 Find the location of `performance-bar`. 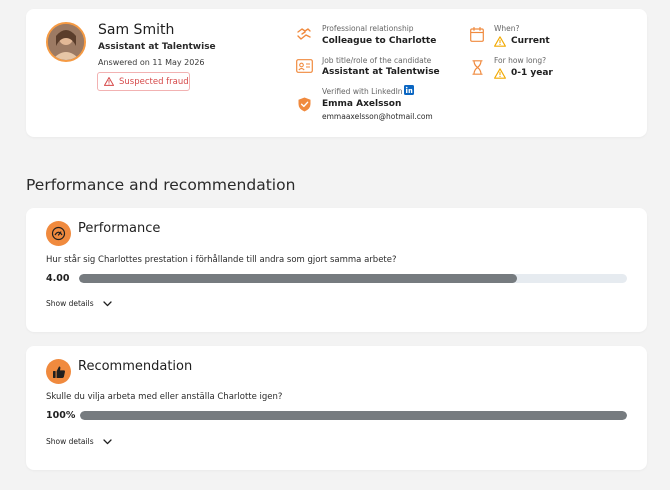

performance-bar is located at coordinates (353, 278).